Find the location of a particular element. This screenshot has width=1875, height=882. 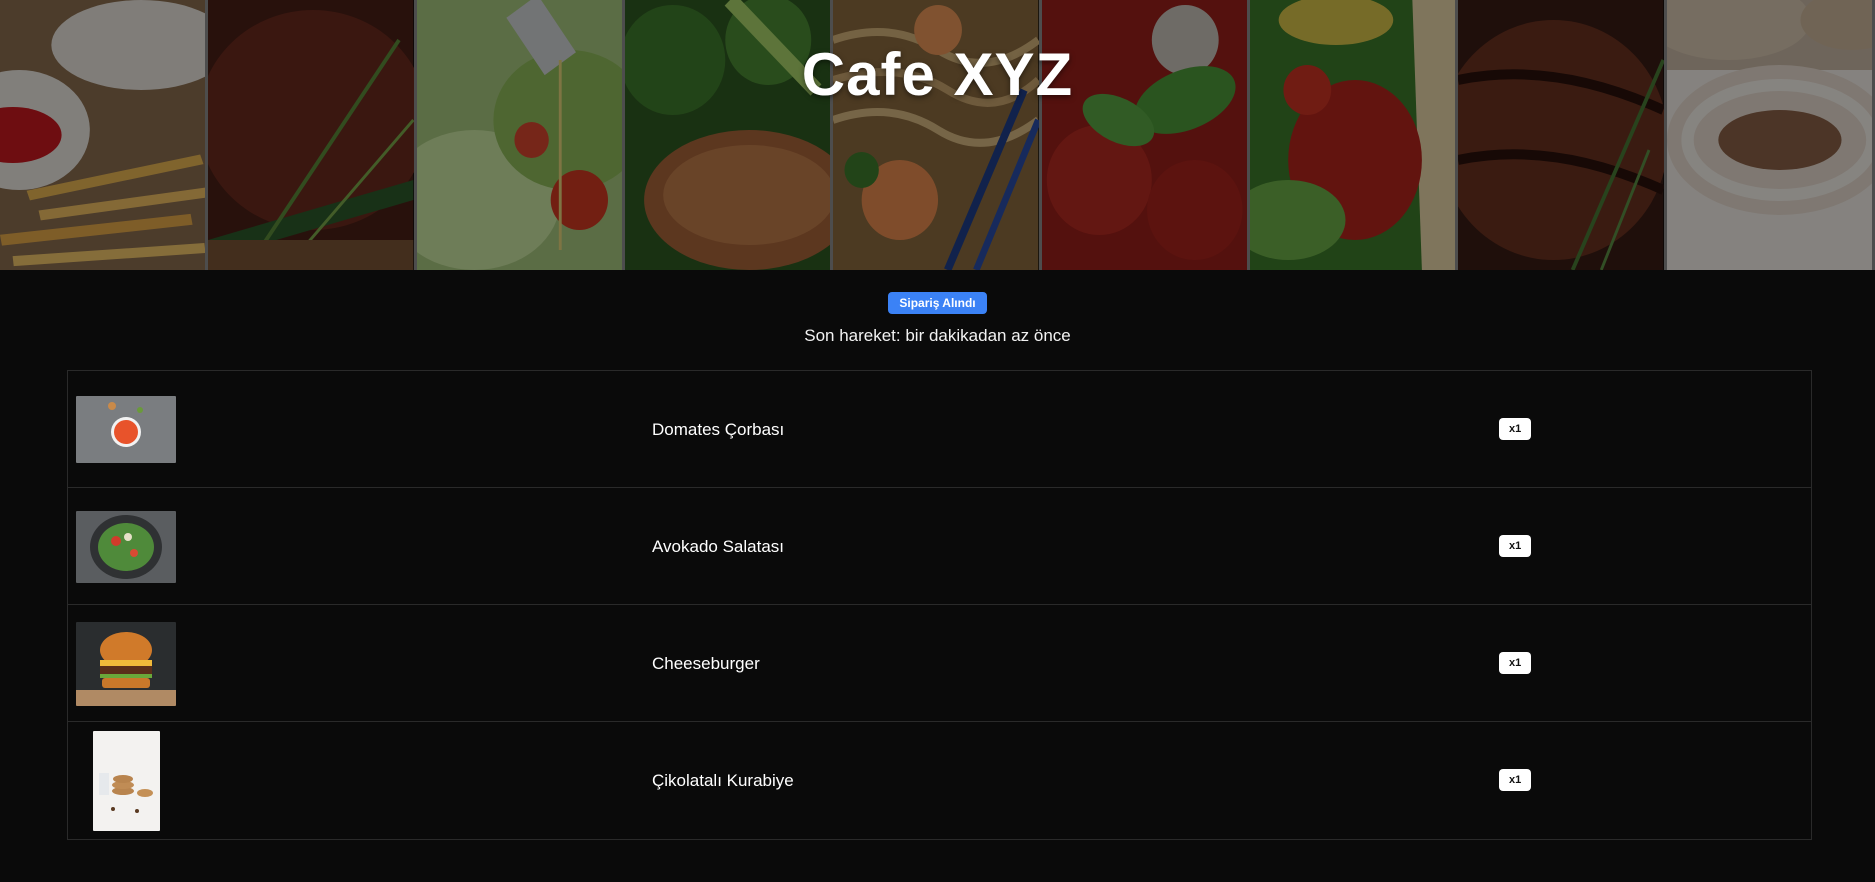

order-status-badge: Sipariş Alındı is located at coordinates (937, 303).